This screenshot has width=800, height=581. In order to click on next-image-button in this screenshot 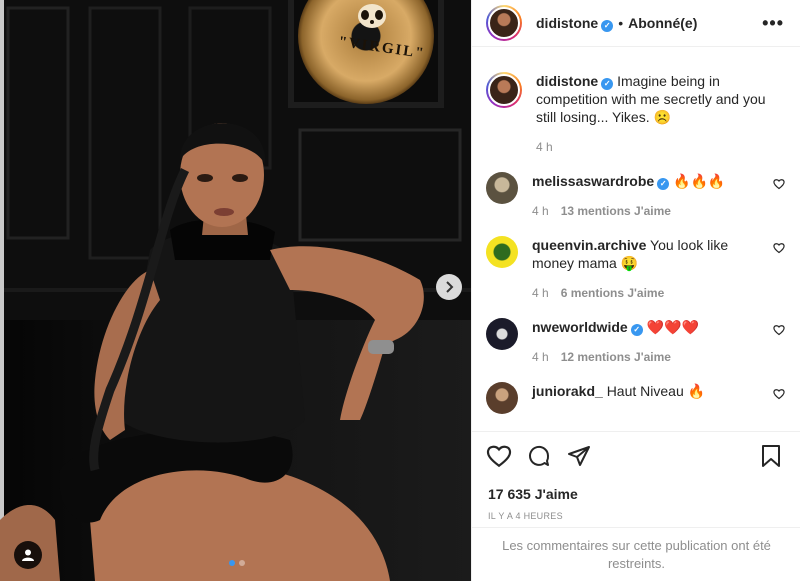, I will do `click(449, 287)`.